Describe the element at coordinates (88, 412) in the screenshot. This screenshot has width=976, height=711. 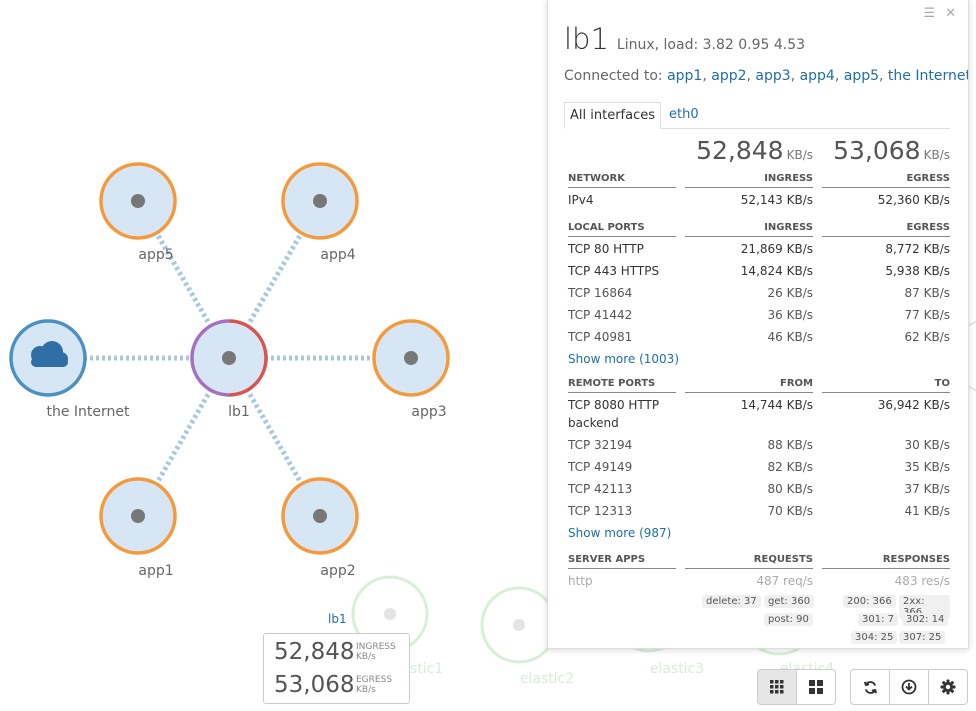
I see `label-internet: the Internet` at that location.